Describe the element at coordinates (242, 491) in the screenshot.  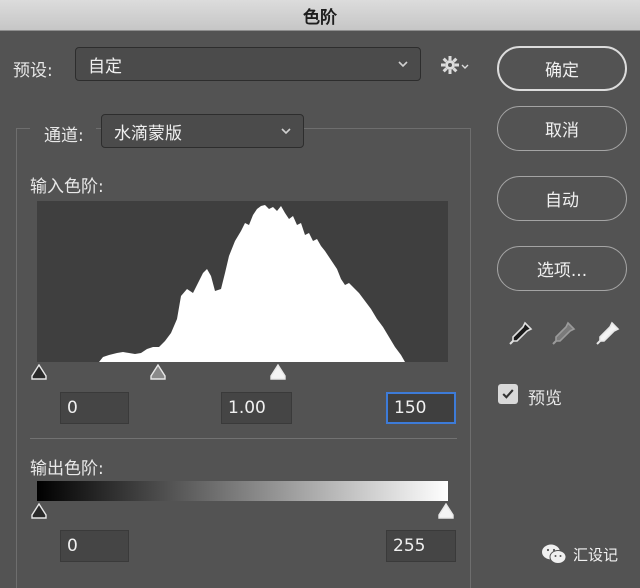
I see `output-gradient-bar` at that location.